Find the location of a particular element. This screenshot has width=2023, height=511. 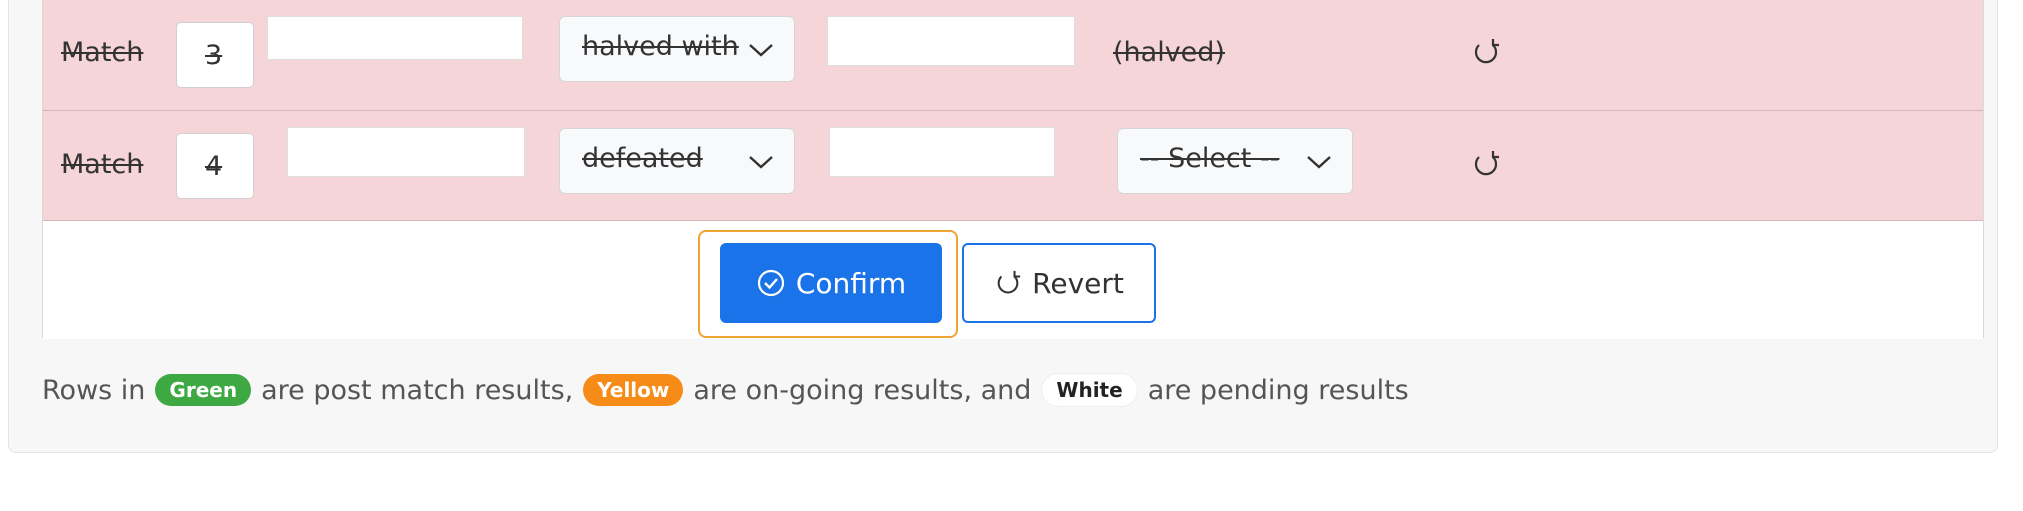

result-select: halved with is located at coordinates (677, 49).